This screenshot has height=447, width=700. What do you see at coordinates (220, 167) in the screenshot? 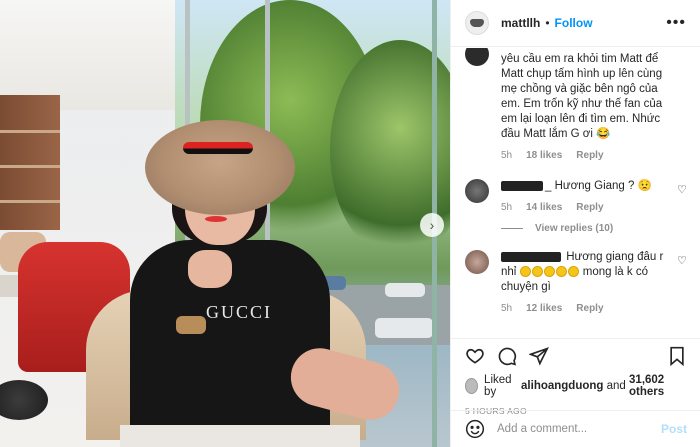
I see `sun-hat` at bounding box center [220, 167].